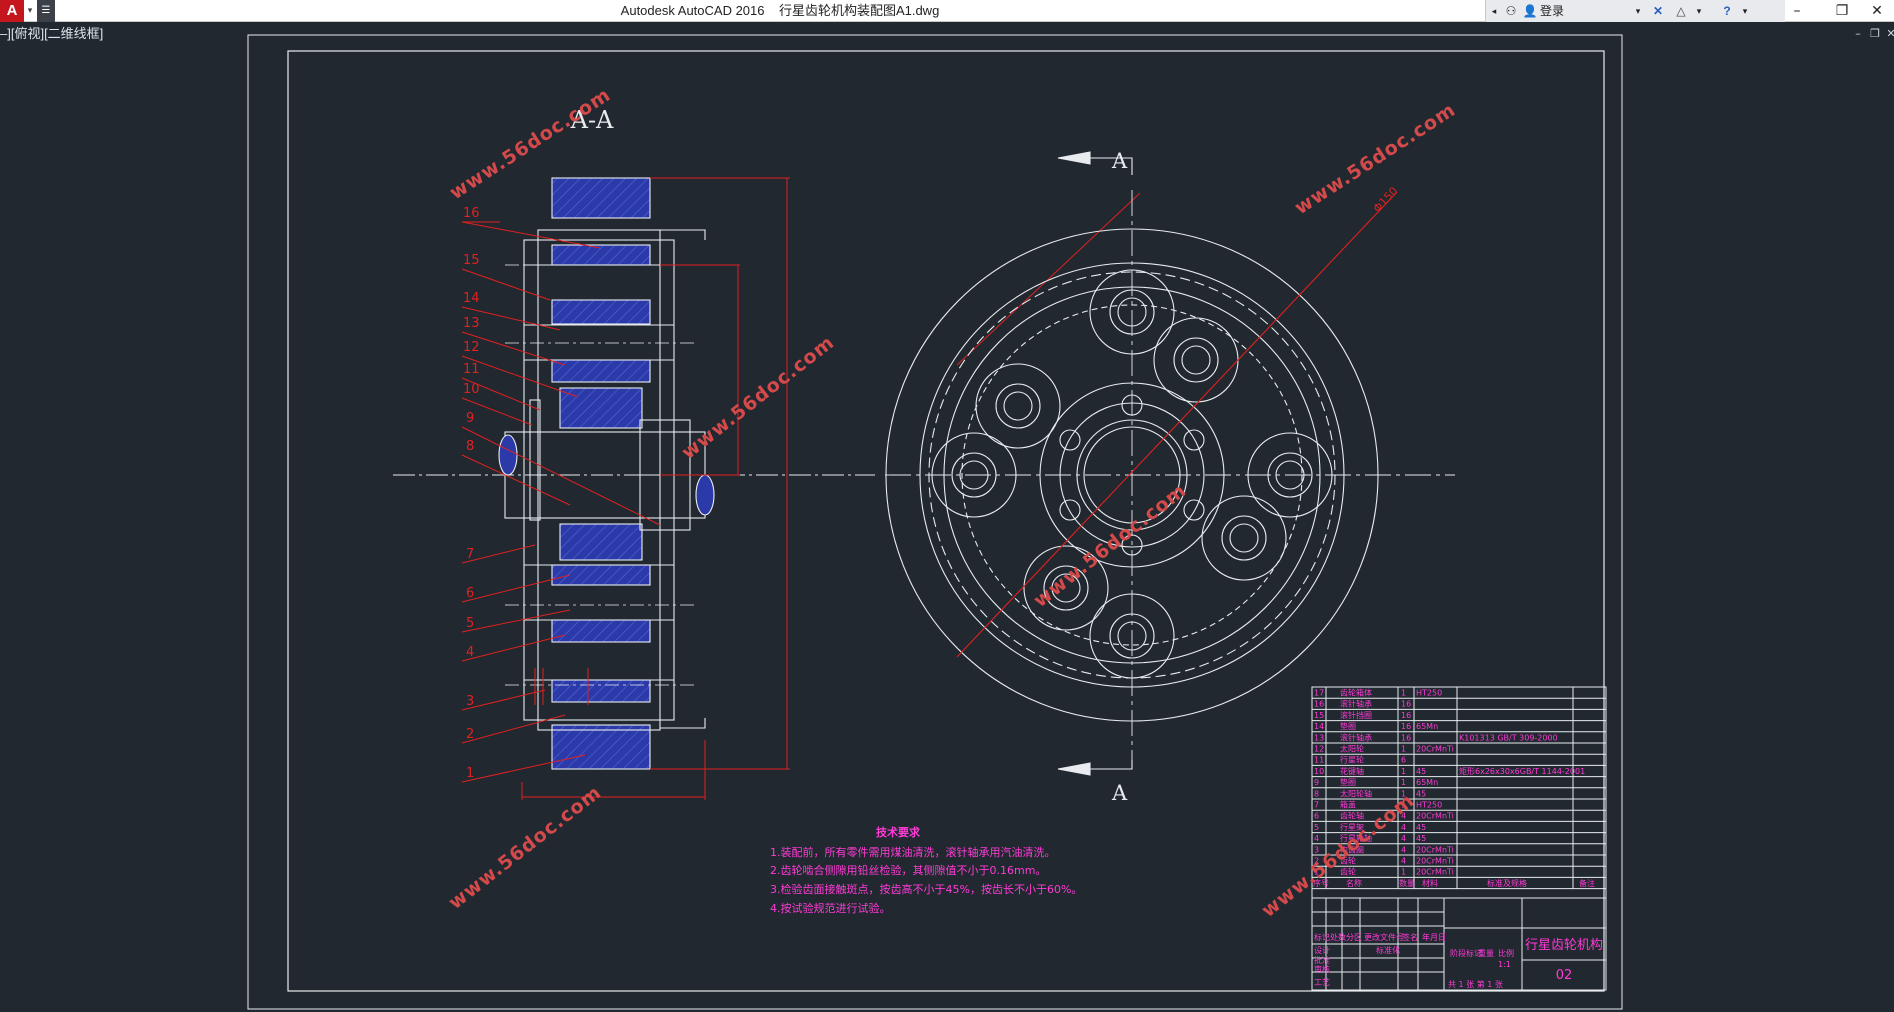  I want to click on planet-gear, so click(1244, 538).